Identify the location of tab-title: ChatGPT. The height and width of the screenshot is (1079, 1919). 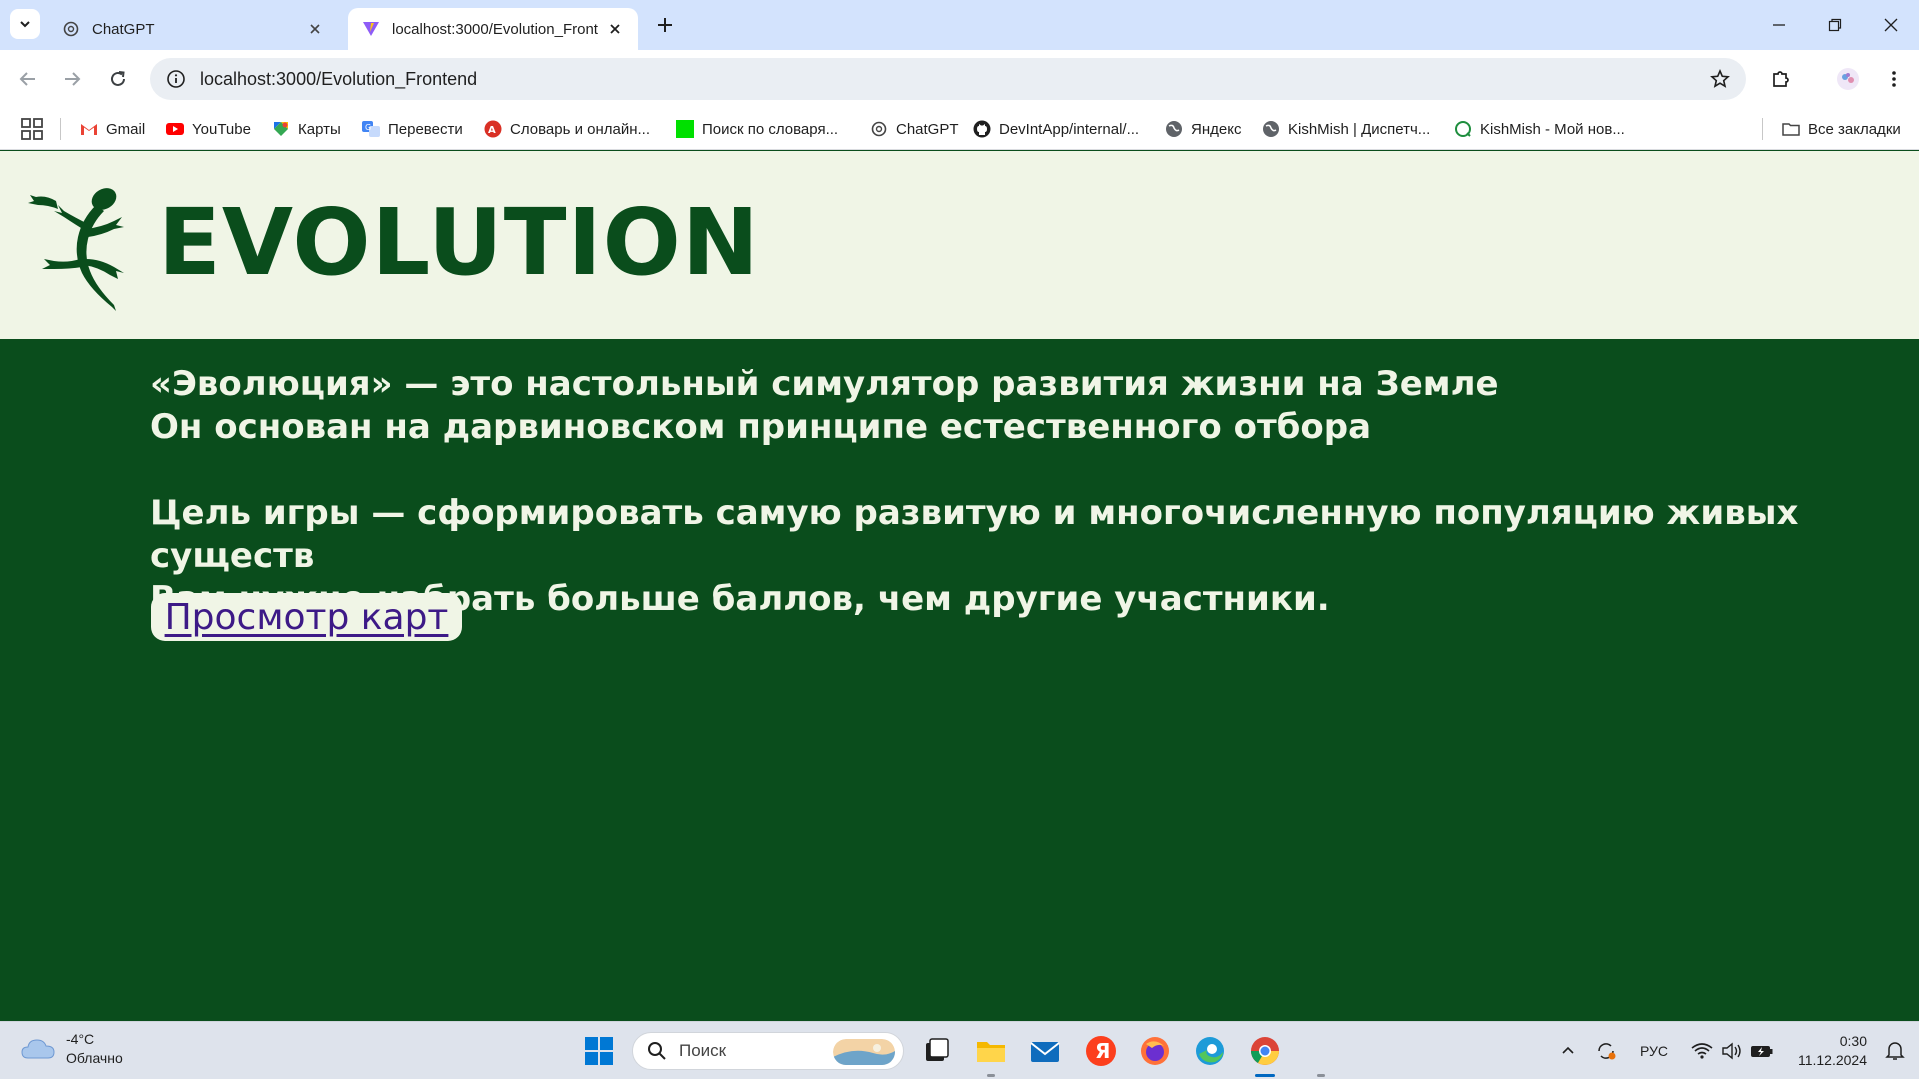
(123, 29).